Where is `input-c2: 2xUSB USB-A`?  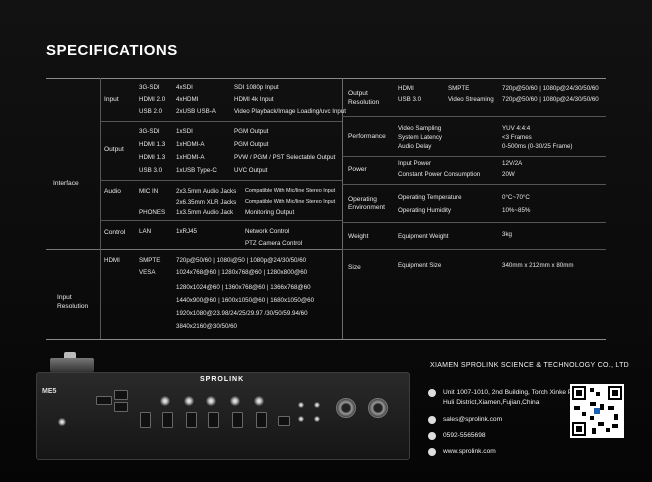 input-c2: 2xUSB USB-A is located at coordinates (196, 111).